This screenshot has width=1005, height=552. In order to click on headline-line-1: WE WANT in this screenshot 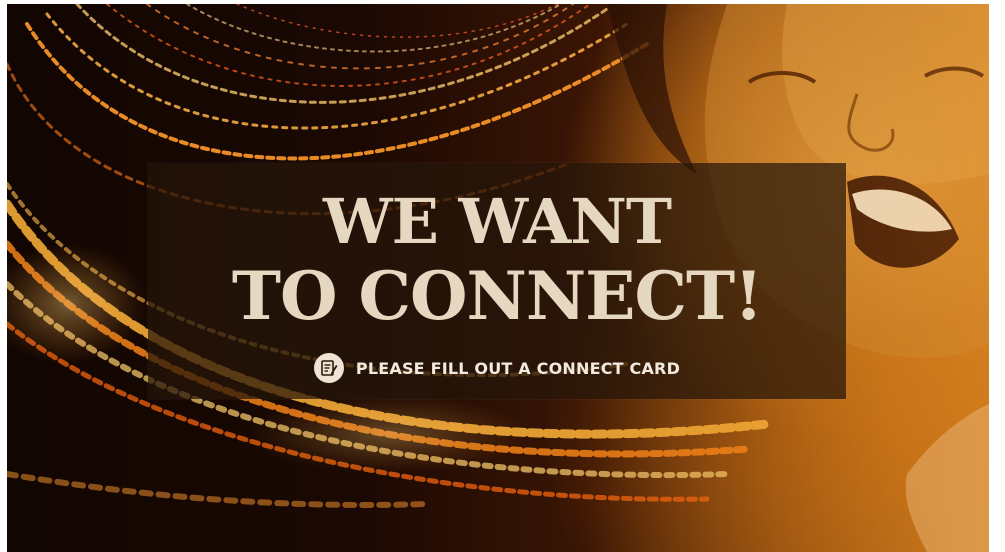, I will do `click(497, 221)`.